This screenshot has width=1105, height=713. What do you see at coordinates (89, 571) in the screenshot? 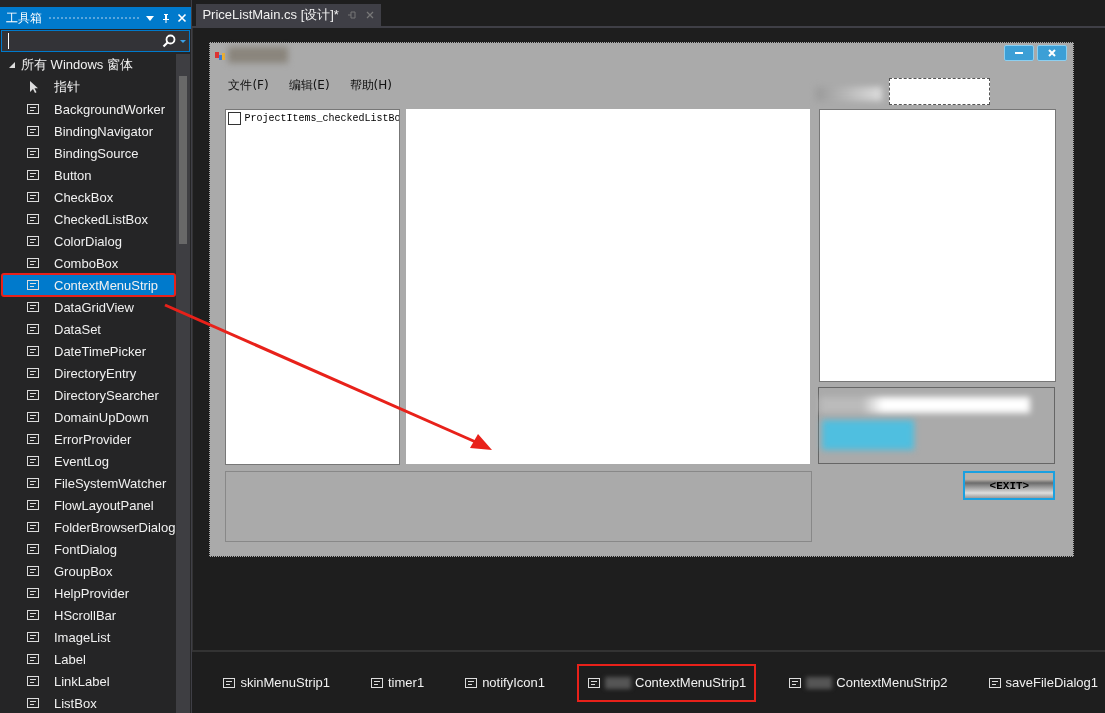
I see `toolbox-item: GroupBox` at bounding box center [89, 571].